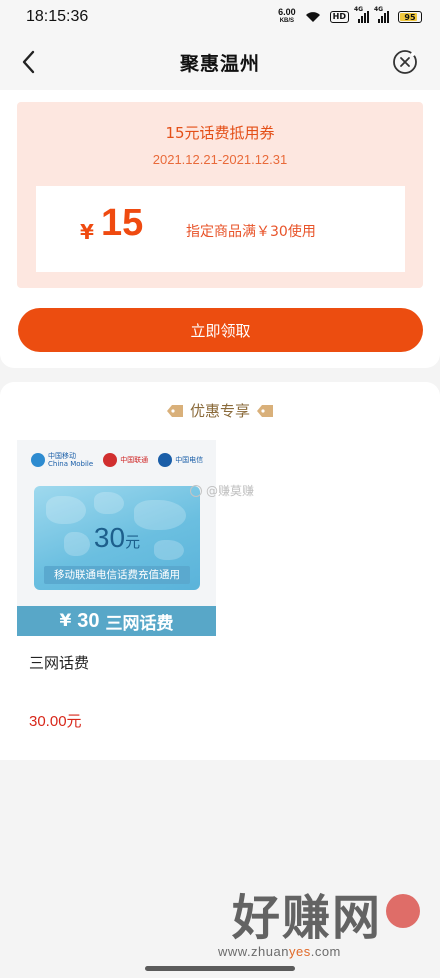 The width and height of the screenshot is (440, 978). I want to click on home-indicator, so click(220, 968).